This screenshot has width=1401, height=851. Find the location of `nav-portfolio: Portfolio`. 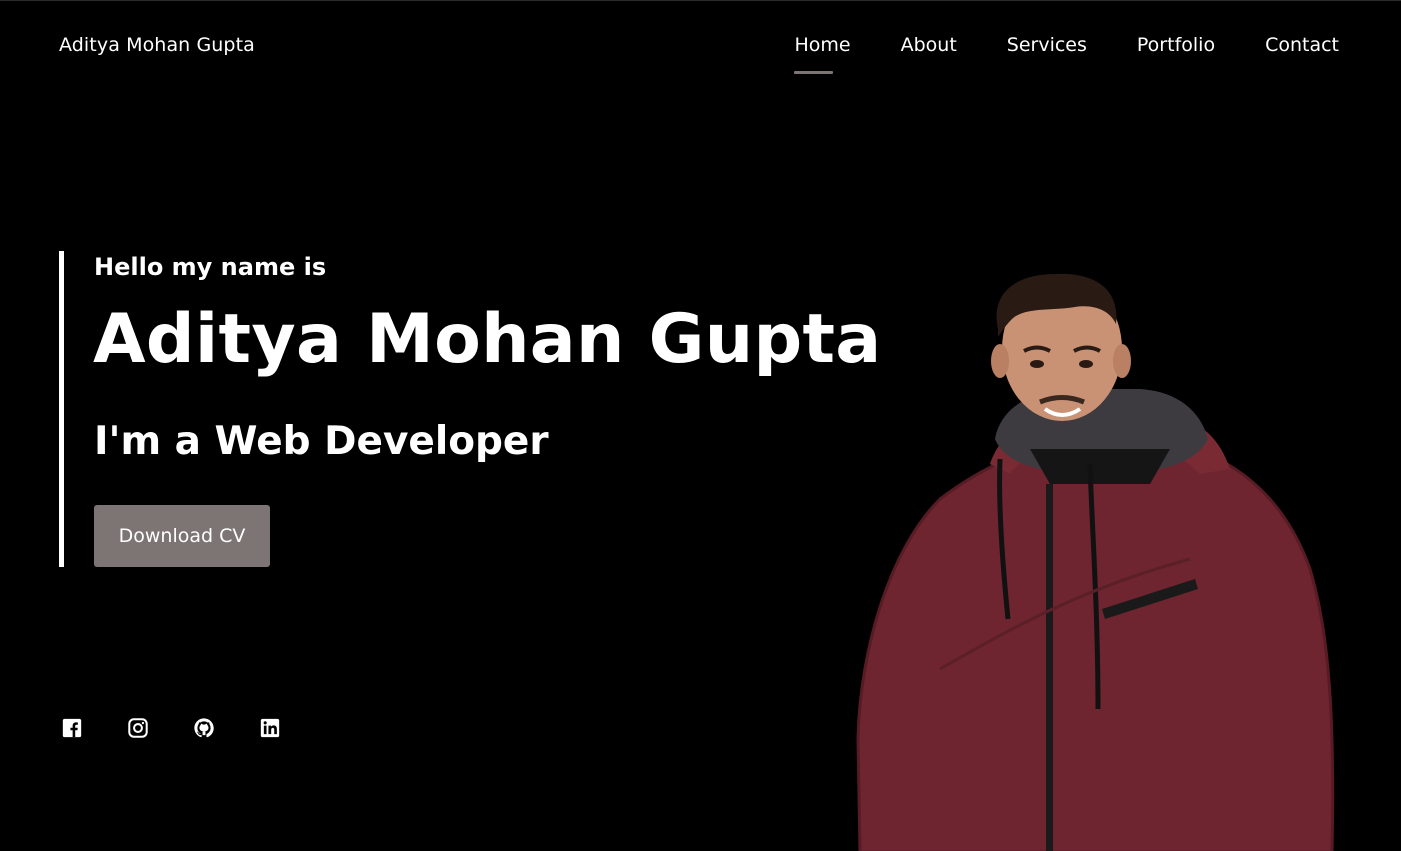

nav-portfolio: Portfolio is located at coordinates (1176, 45).